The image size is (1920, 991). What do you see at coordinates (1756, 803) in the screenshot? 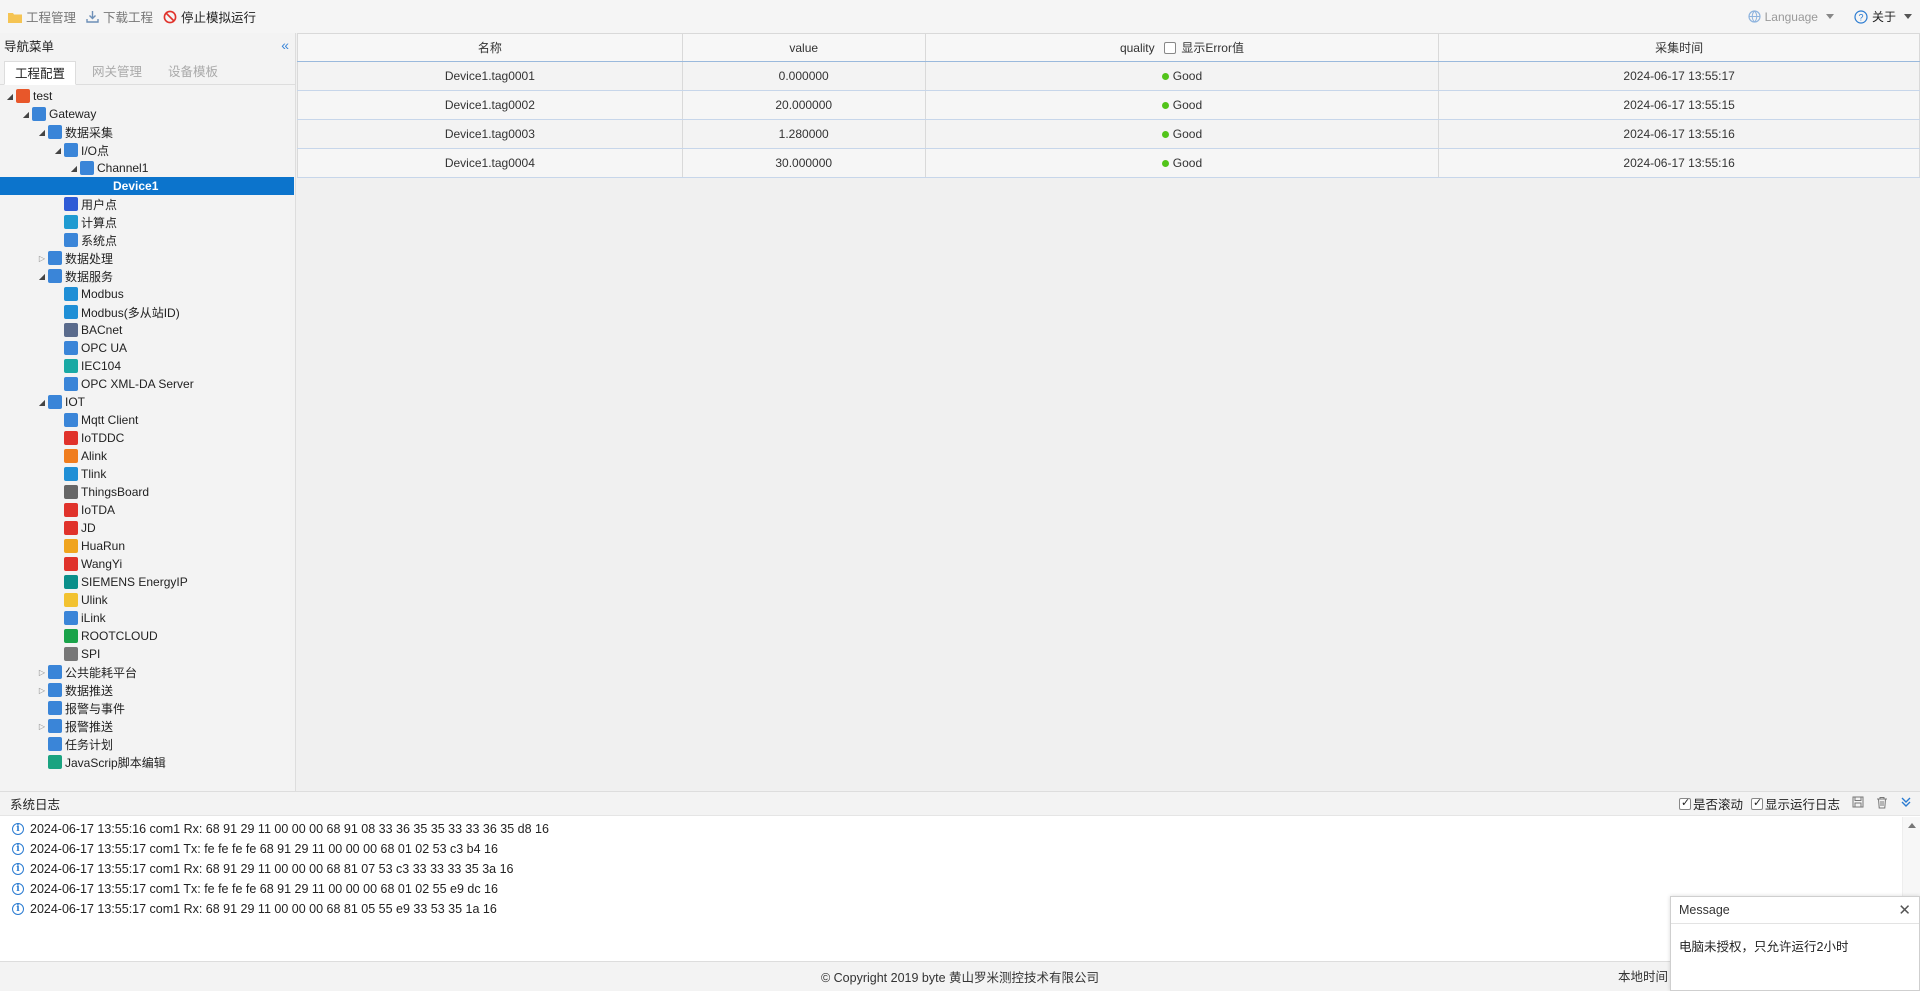
I see `show-run-log-checkbox` at bounding box center [1756, 803].